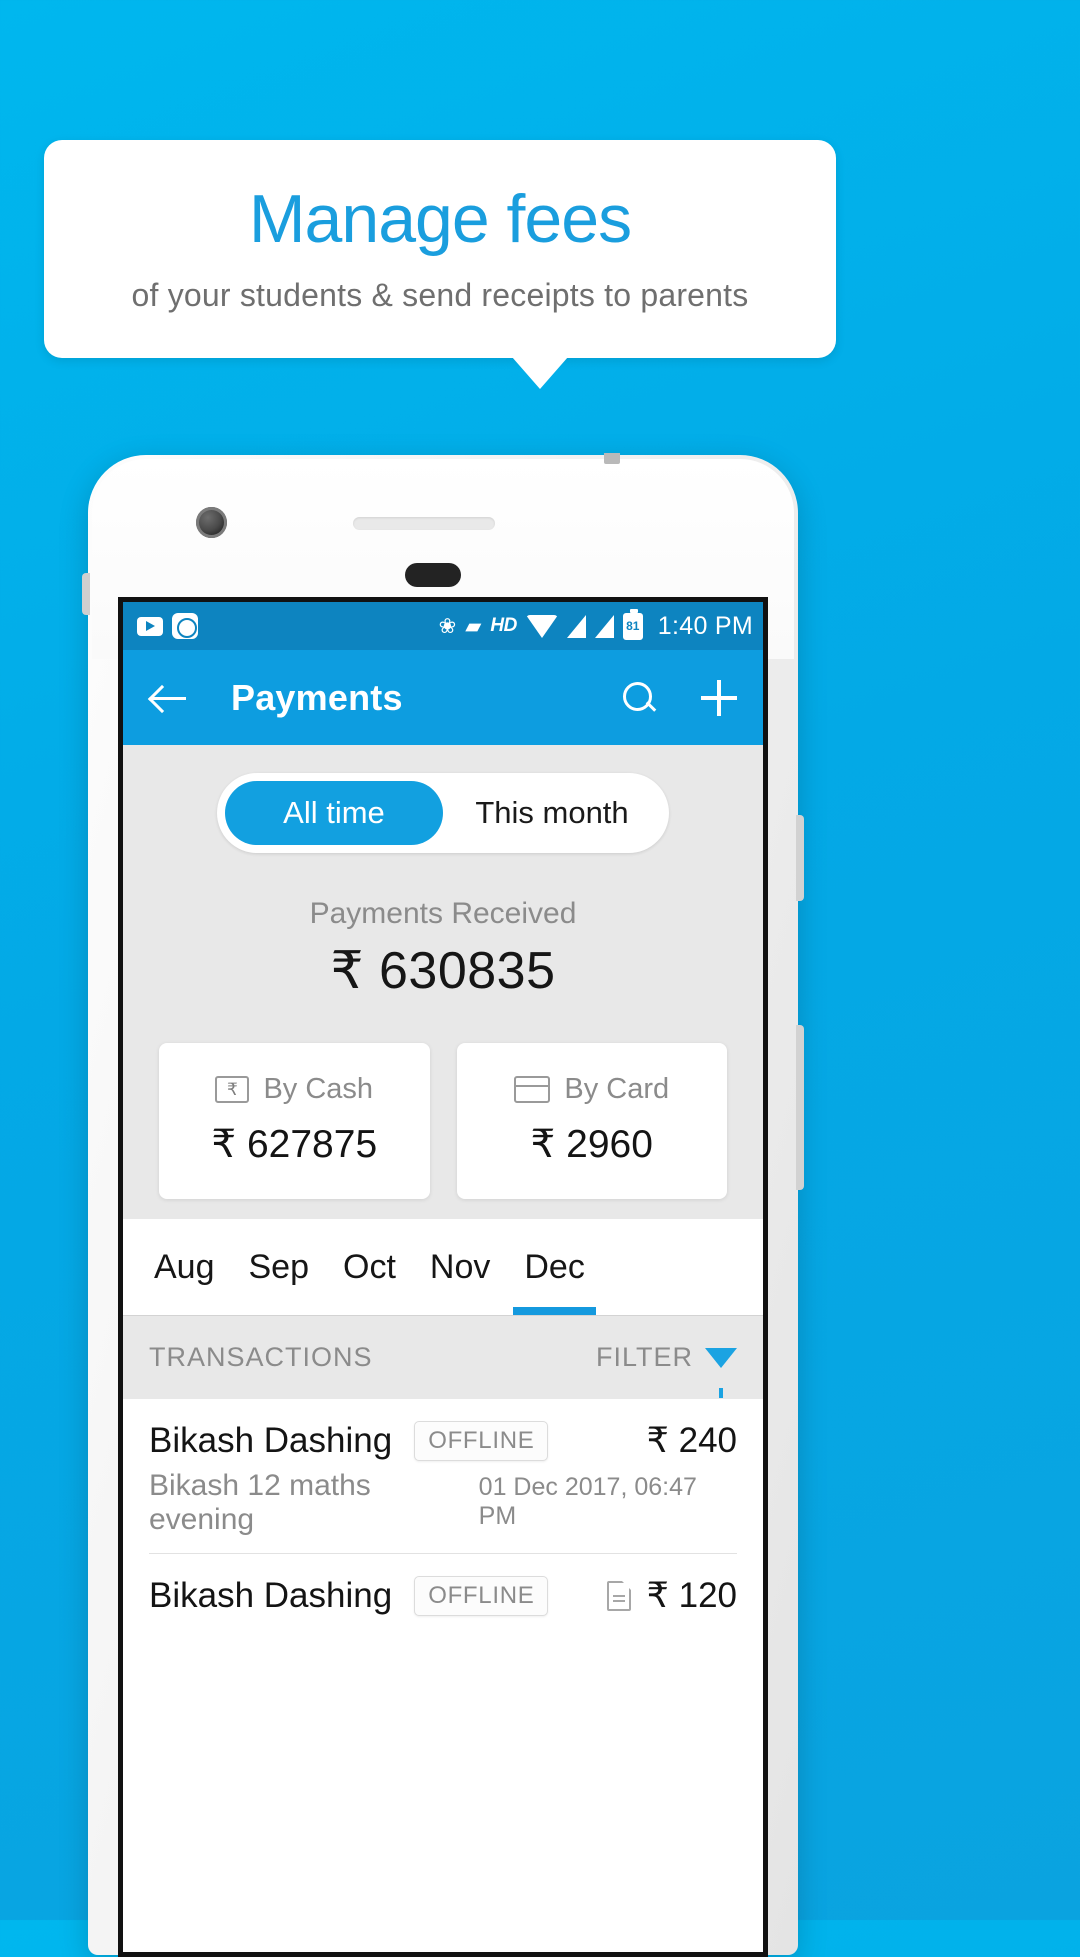  Describe the element at coordinates (591, 1121) in the screenshot. I see `by-card-card: By Card ₹ 2960` at that location.